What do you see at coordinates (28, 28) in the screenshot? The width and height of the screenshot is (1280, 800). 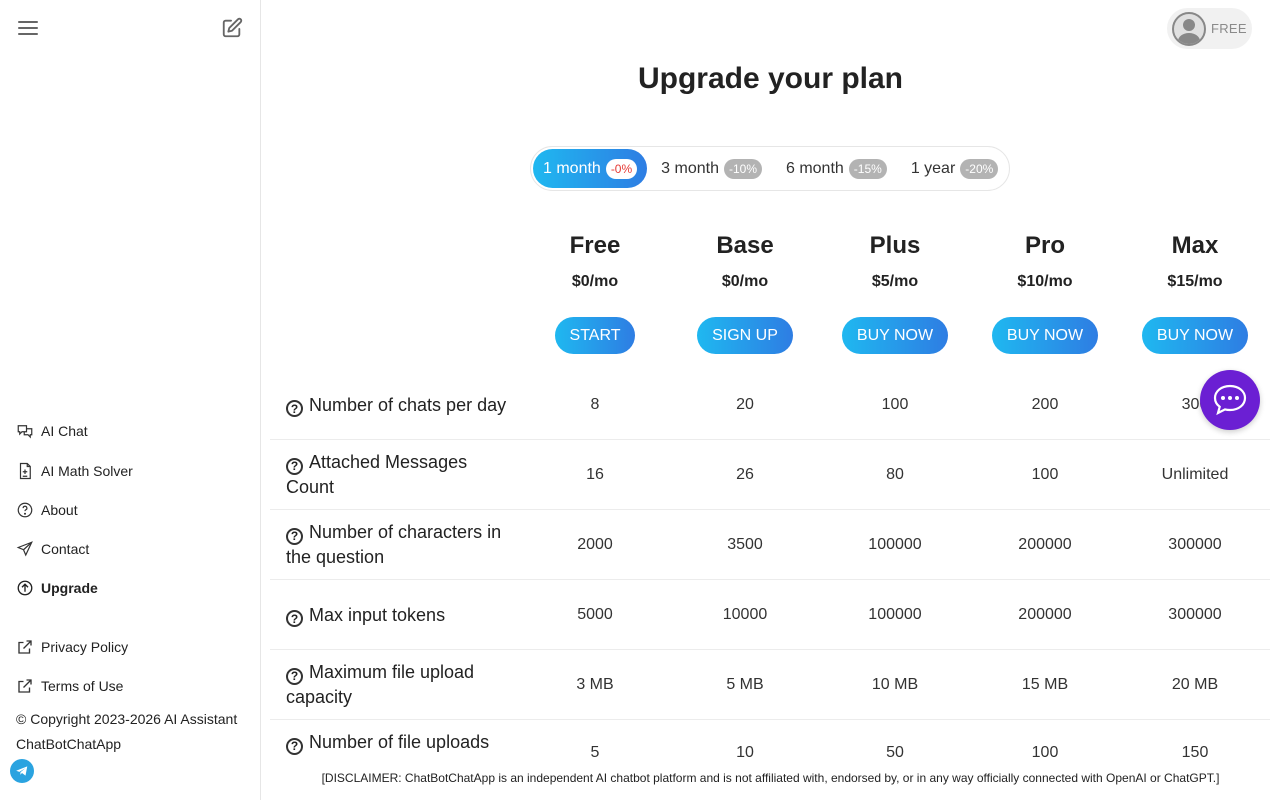 I see `hamburger-menu-icon` at bounding box center [28, 28].